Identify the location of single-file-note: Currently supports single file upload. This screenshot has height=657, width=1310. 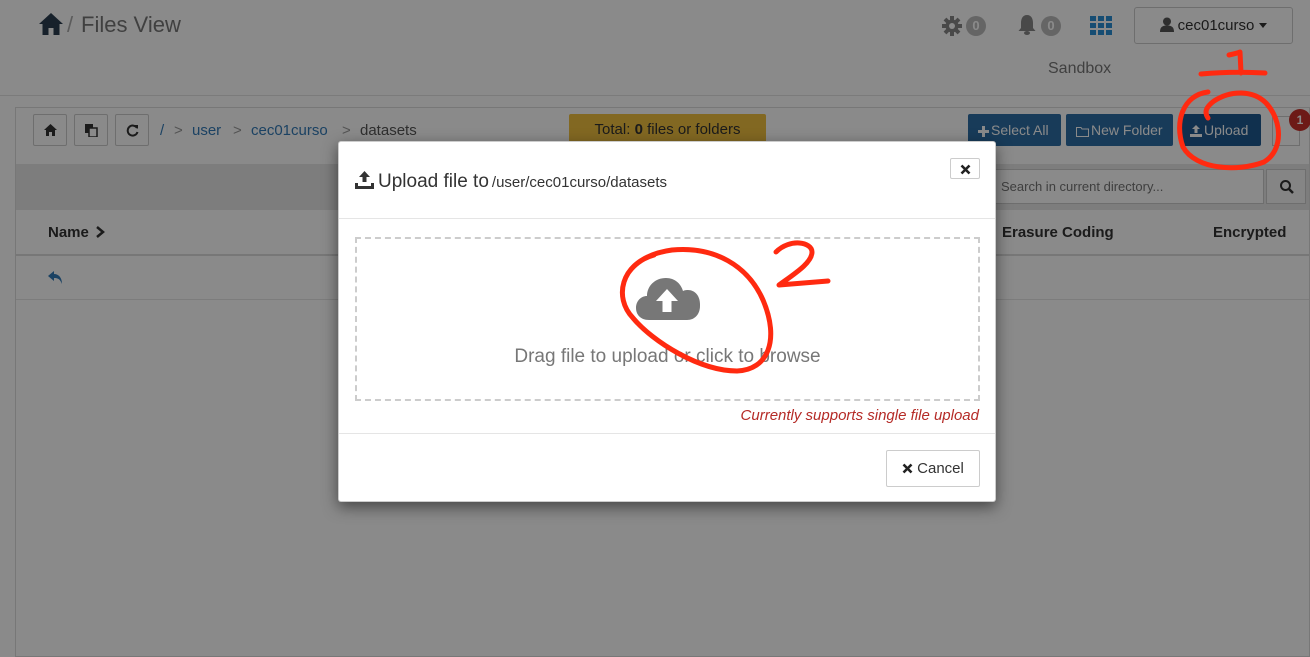
(859, 415).